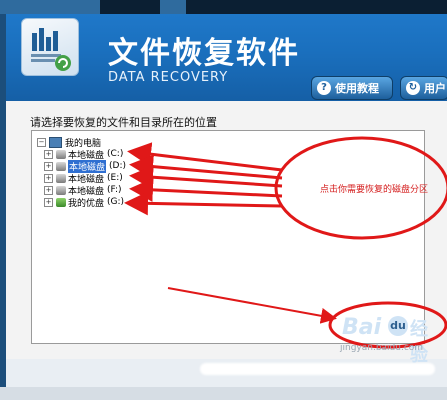  What do you see at coordinates (118, 166) in the screenshot?
I see `tree-item-drive: (D:)` at bounding box center [118, 166].